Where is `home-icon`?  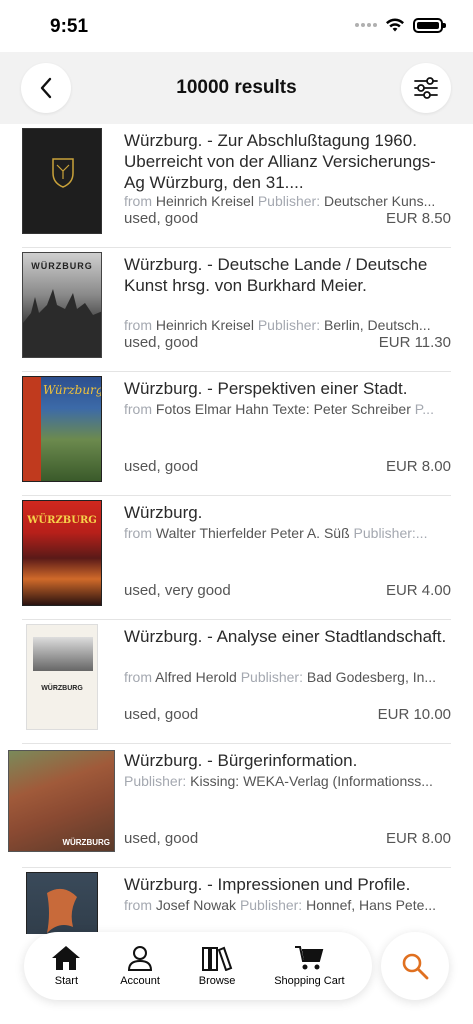 home-icon is located at coordinates (66, 958).